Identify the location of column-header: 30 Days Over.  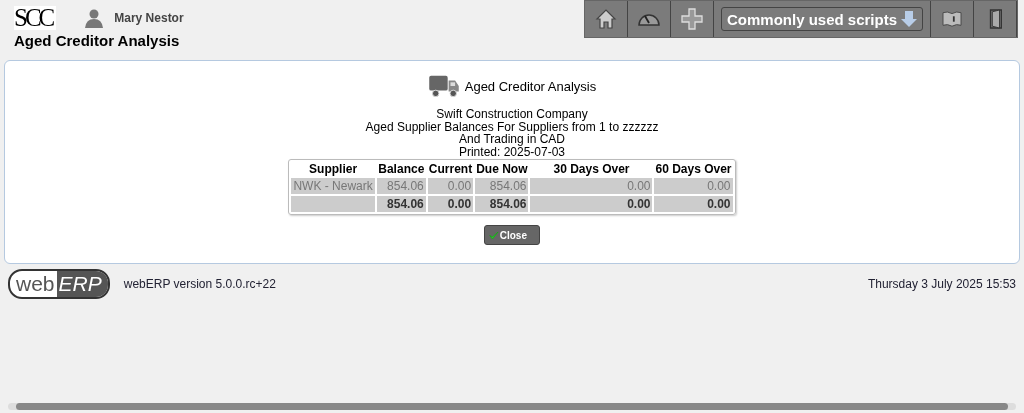
(591, 169).